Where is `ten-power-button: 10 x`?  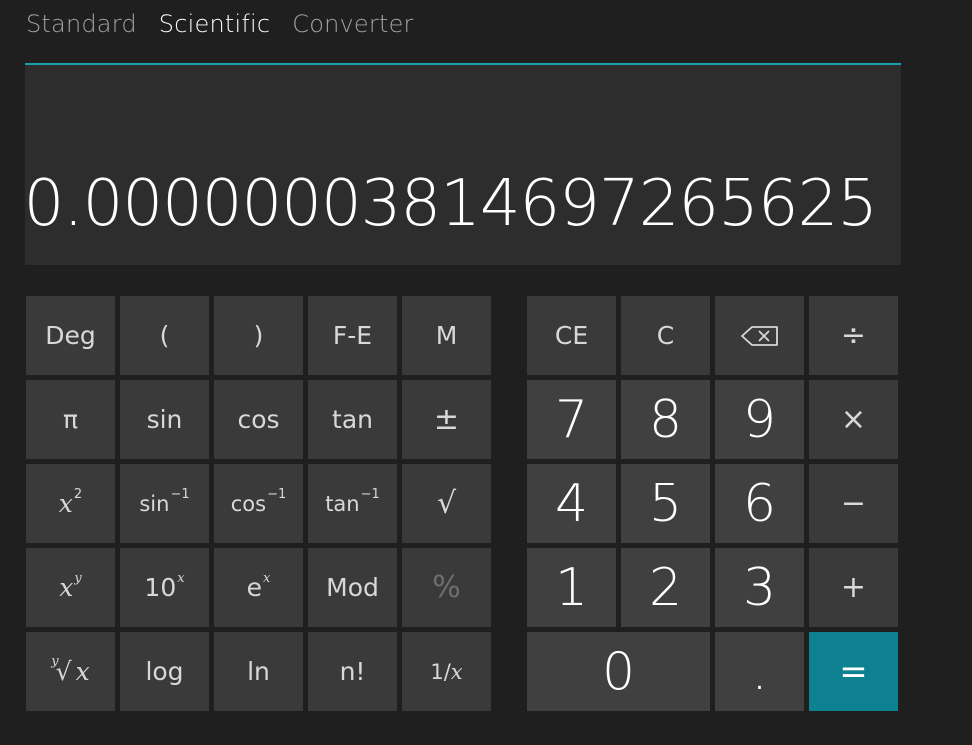
ten-power-button: 10 x is located at coordinates (164, 587).